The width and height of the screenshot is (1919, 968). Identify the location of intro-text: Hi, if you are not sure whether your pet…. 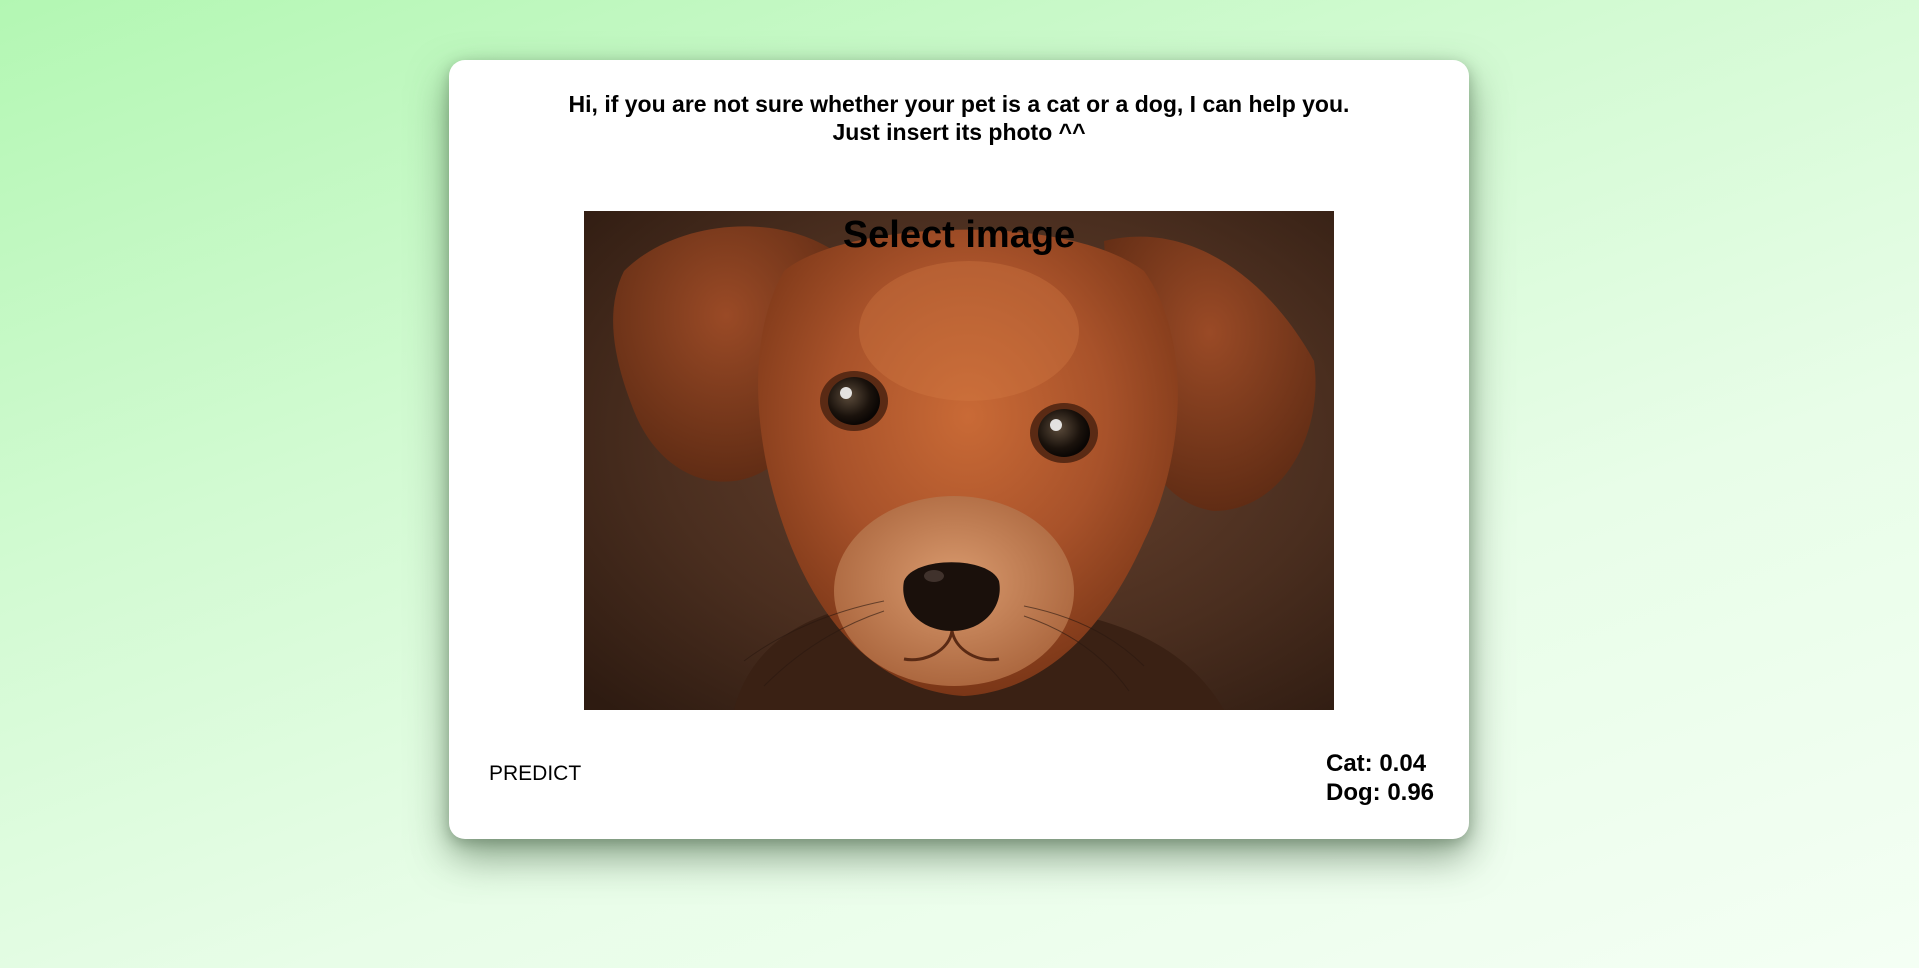
(959, 118).